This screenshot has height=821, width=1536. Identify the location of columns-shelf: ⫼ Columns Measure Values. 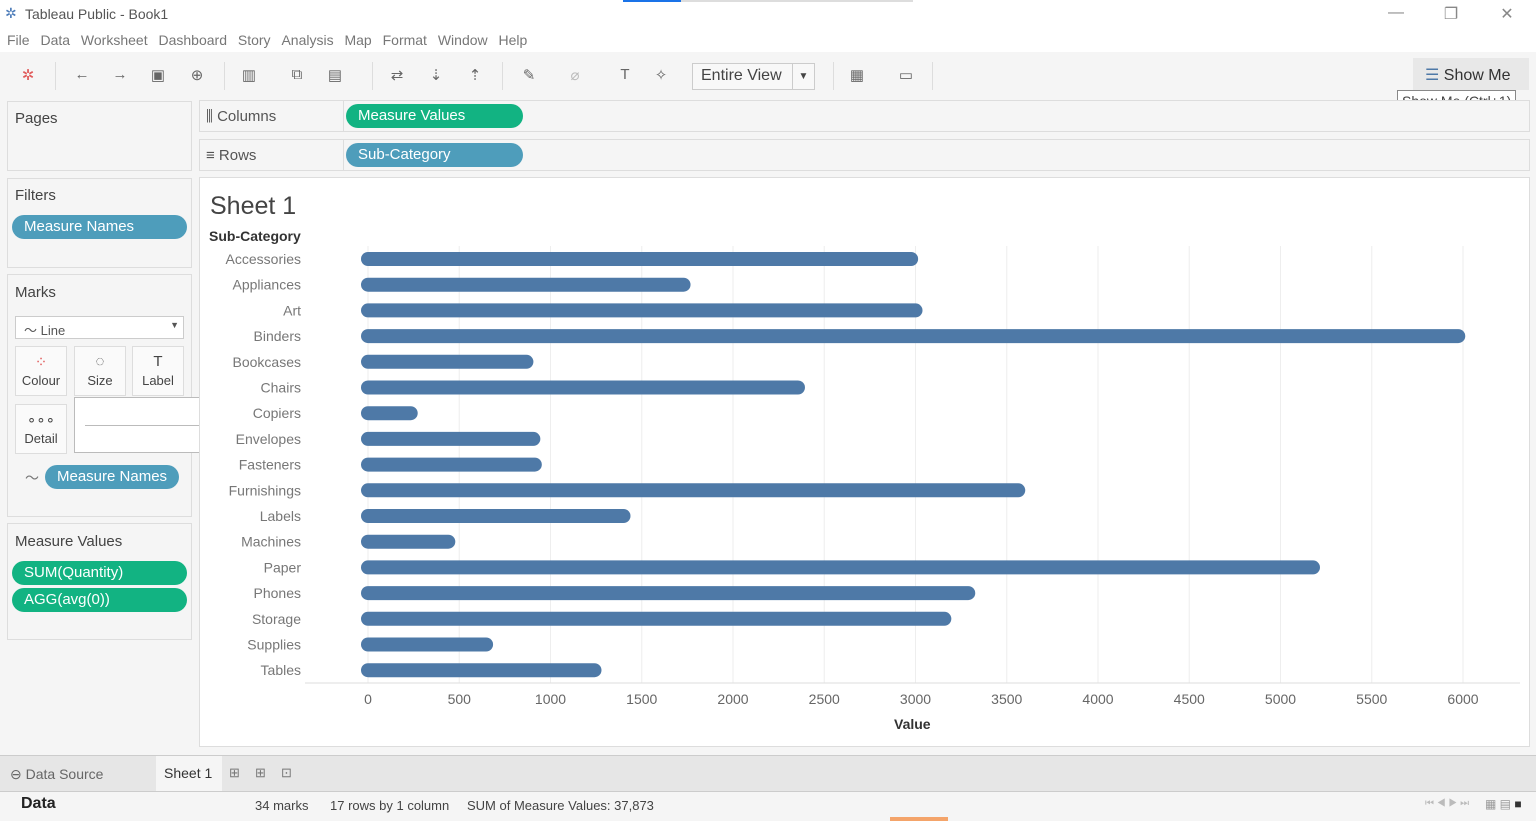
(864, 116).